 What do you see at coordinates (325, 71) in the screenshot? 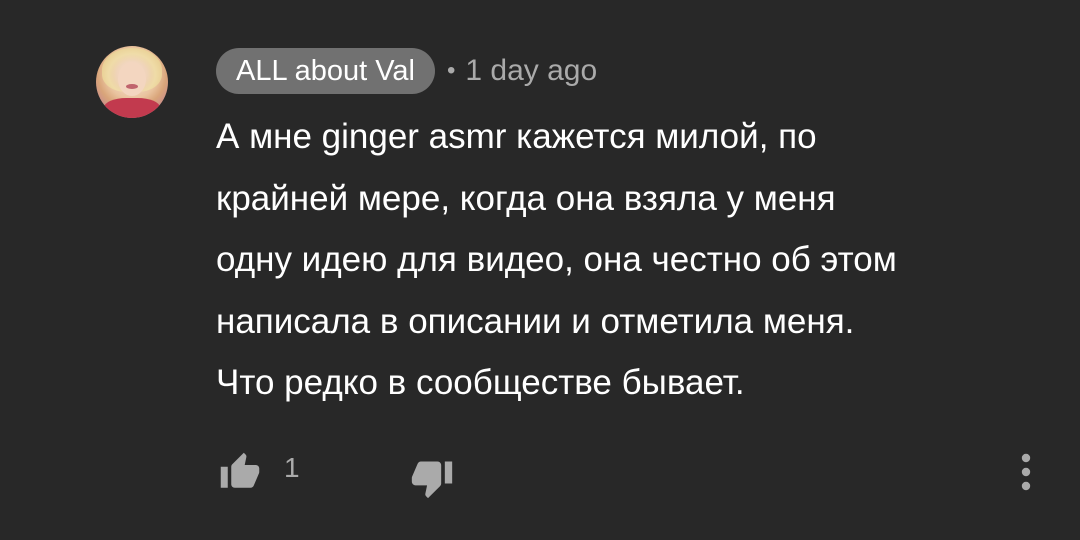
I see `author-name-chip: ALL about Val` at bounding box center [325, 71].